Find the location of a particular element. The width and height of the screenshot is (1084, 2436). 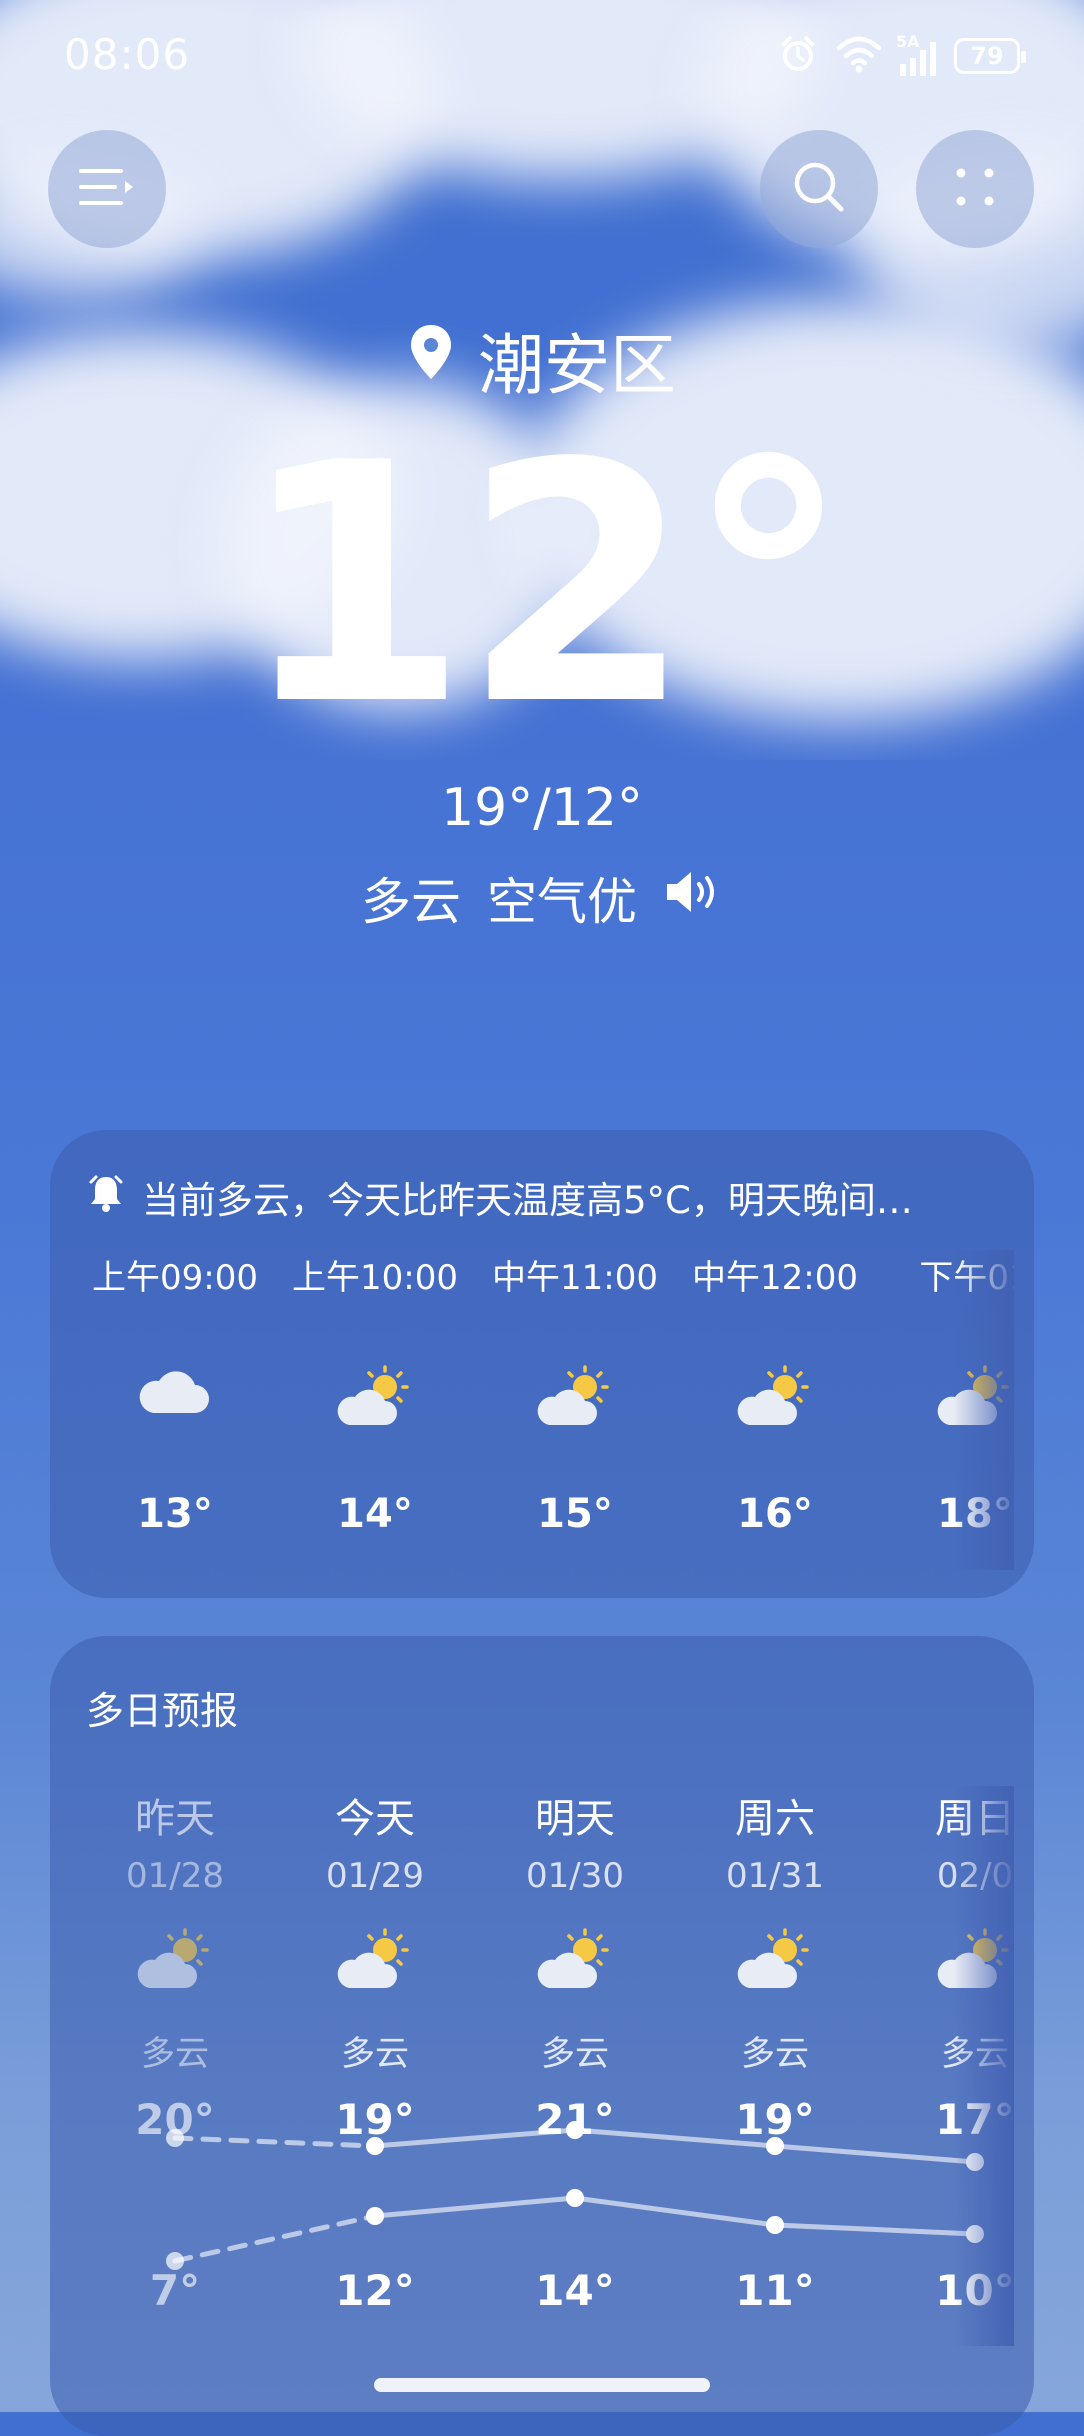

daily-forecast-title: 多日预报 is located at coordinates (162, 1711).